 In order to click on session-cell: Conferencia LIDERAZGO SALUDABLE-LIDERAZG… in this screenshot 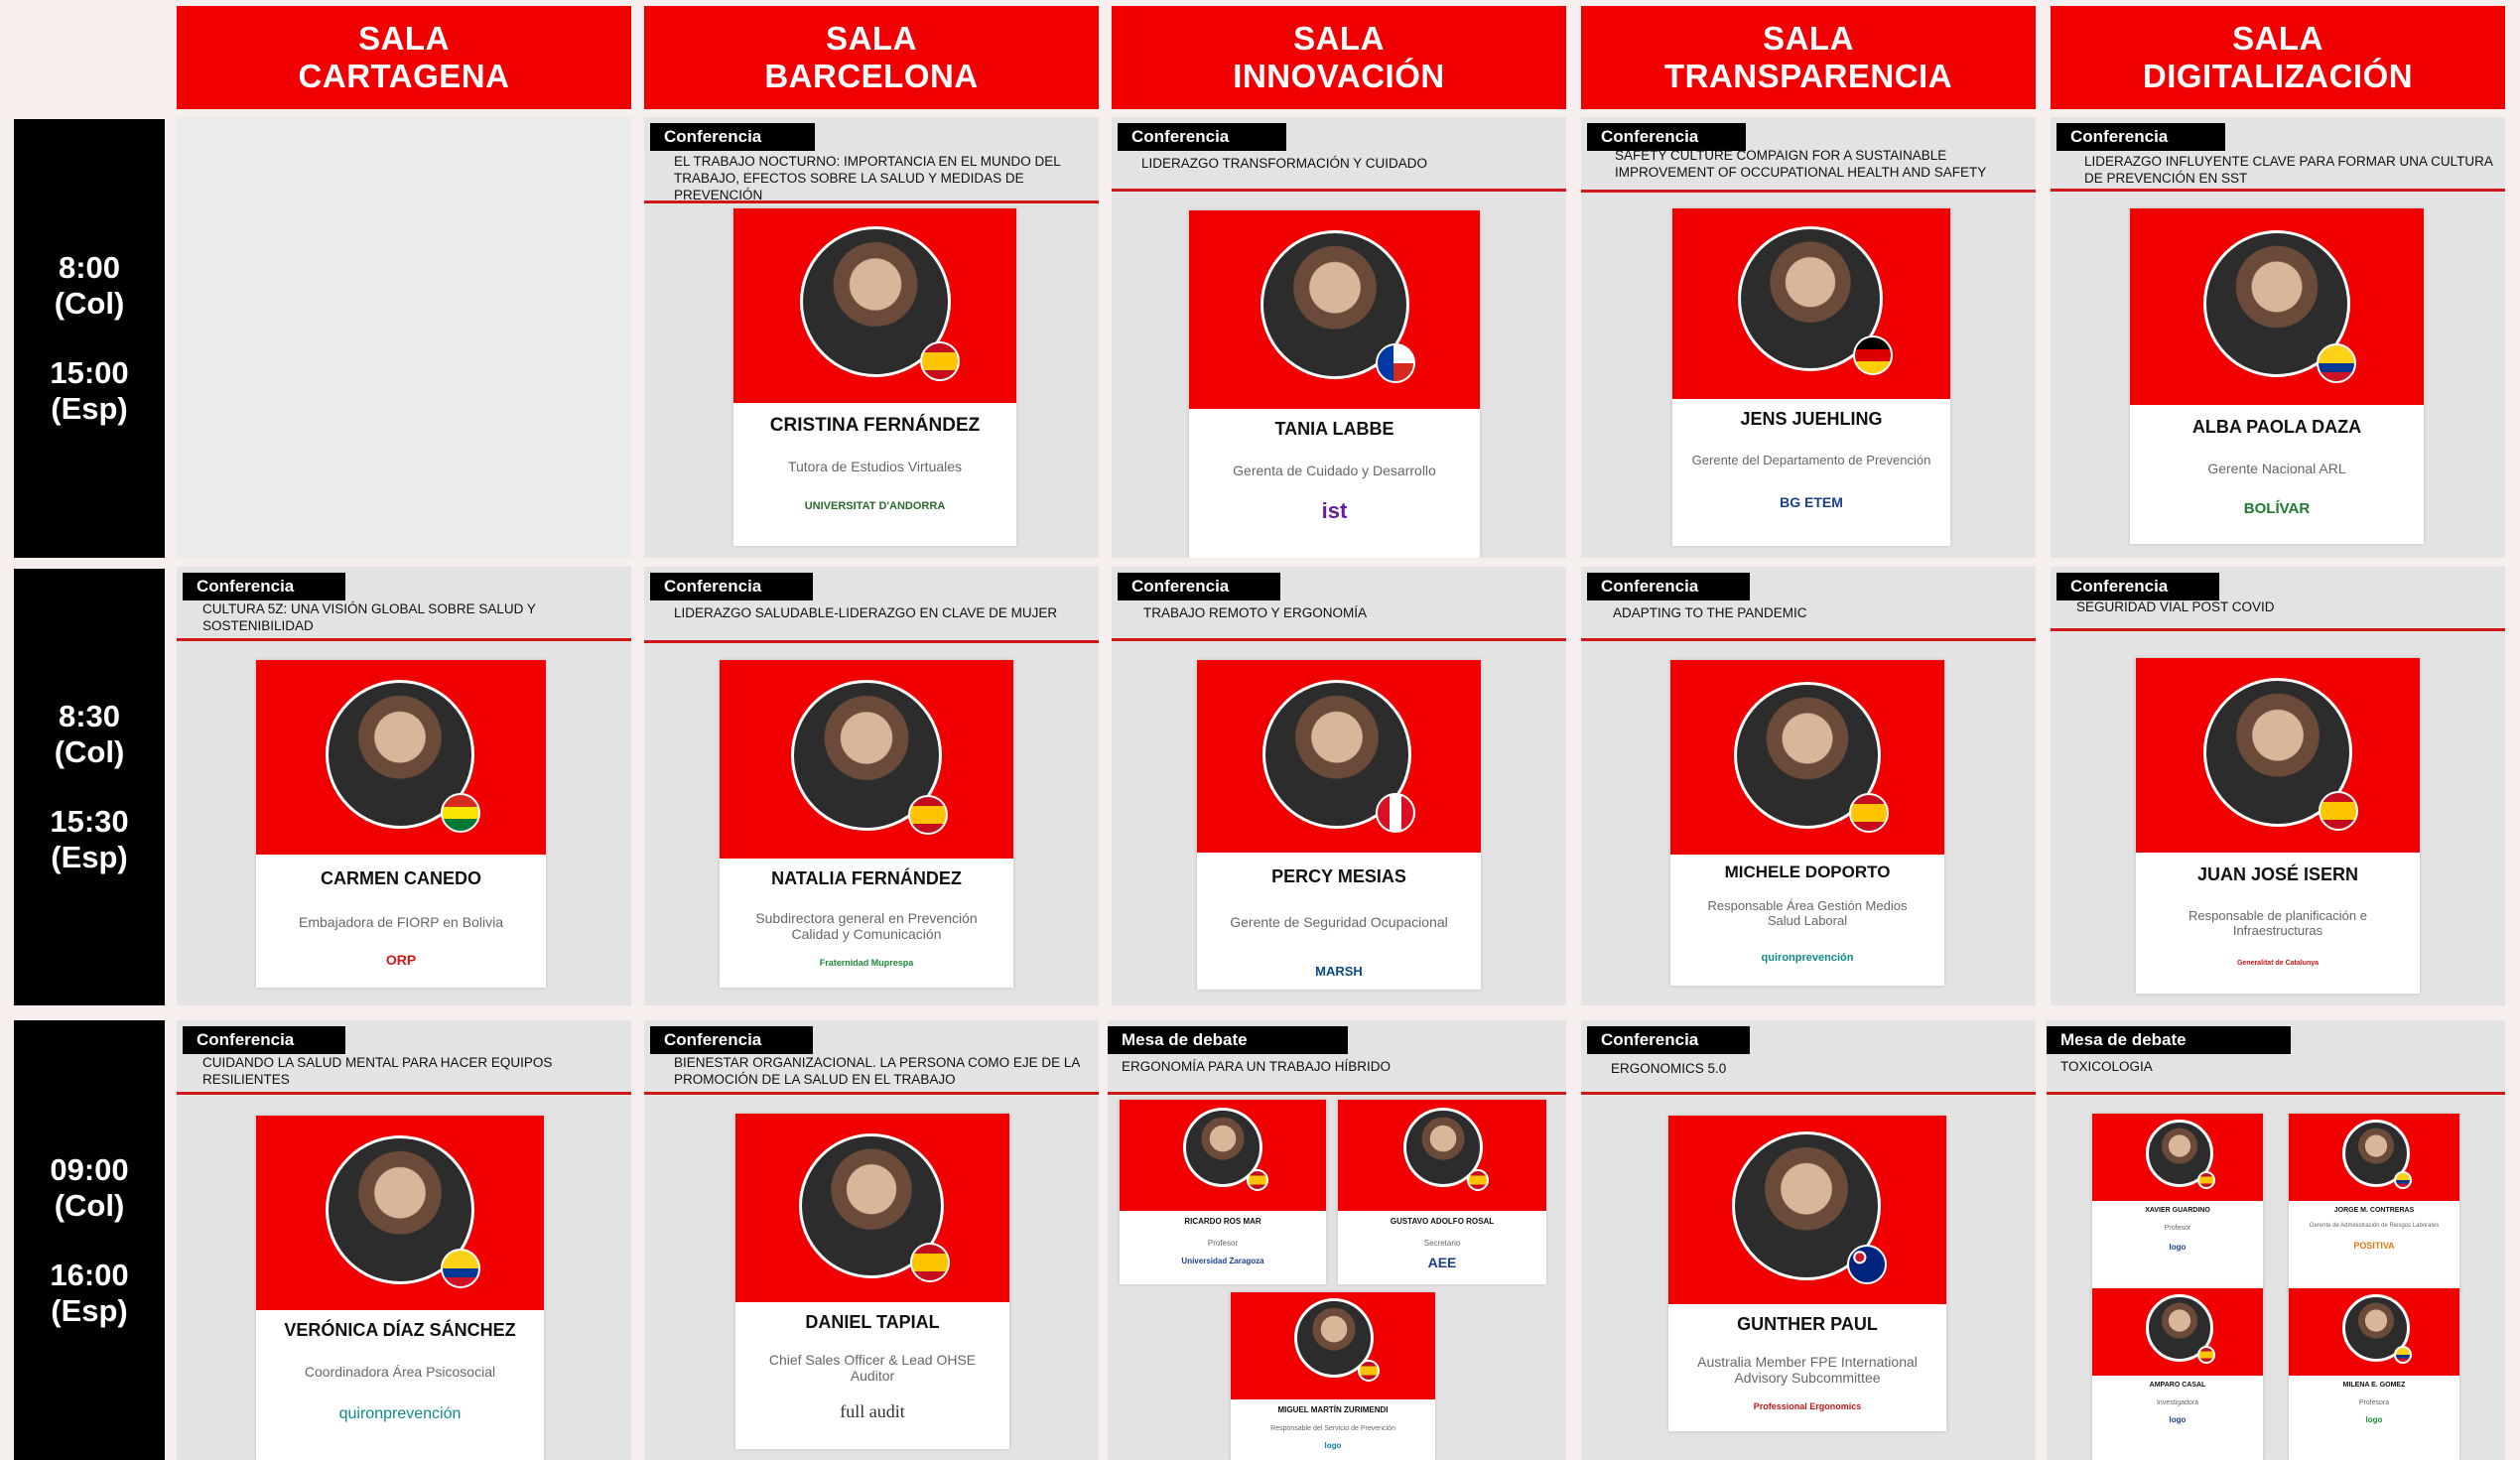, I will do `click(871, 786)`.